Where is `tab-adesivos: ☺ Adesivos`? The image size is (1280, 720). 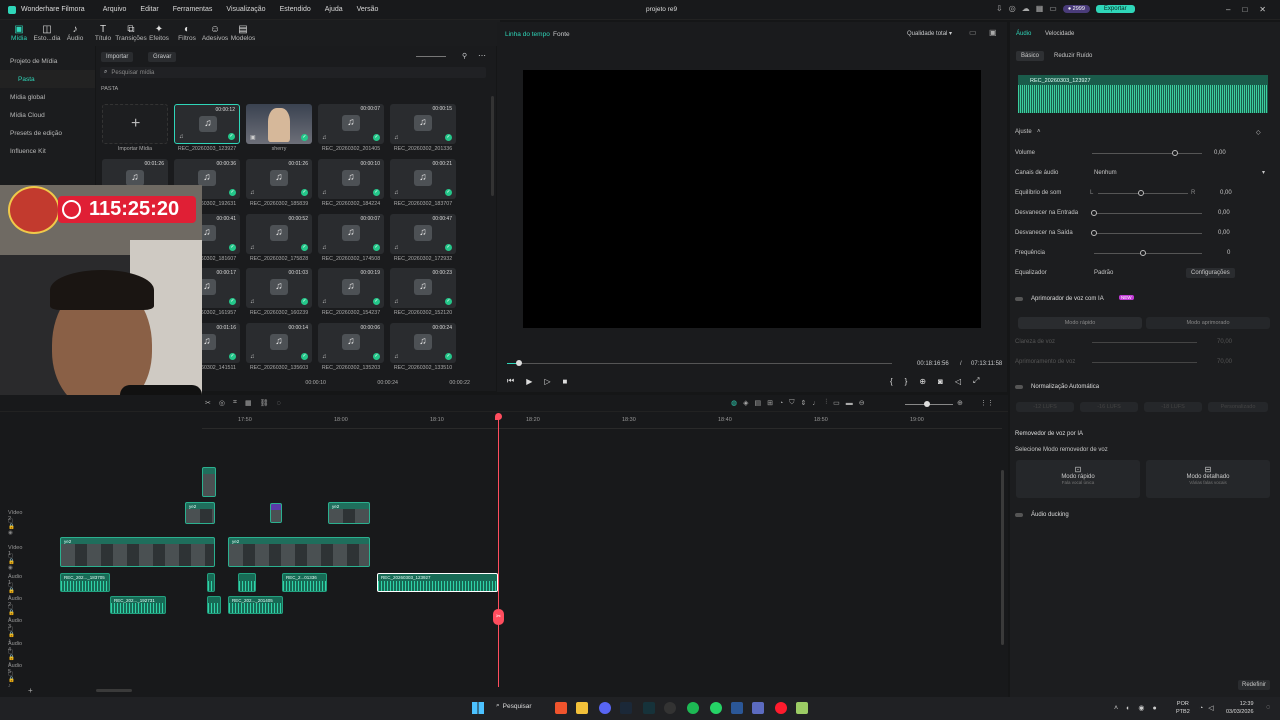 tab-adesivos: ☺ Adesivos is located at coordinates (215, 33).